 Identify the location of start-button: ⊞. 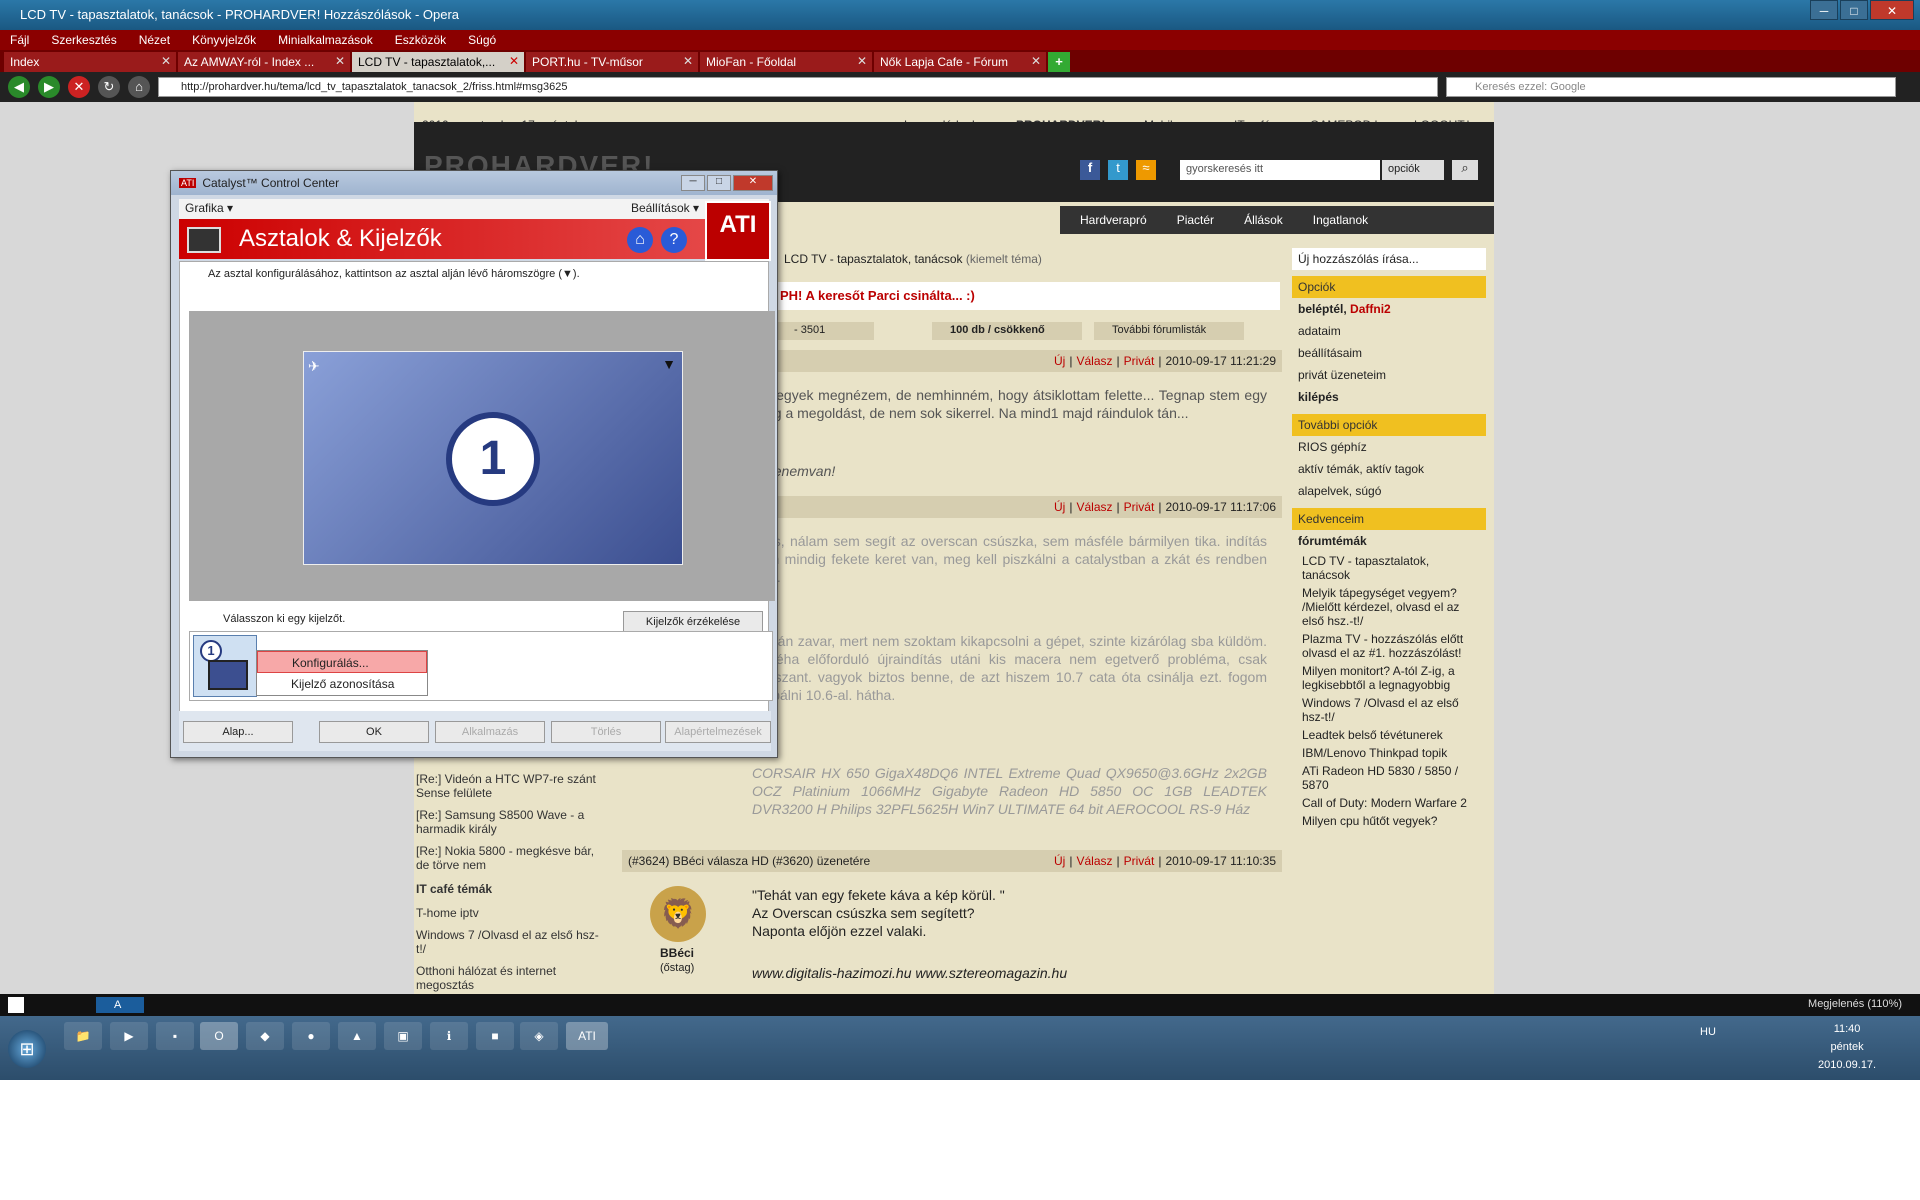
(27, 1049).